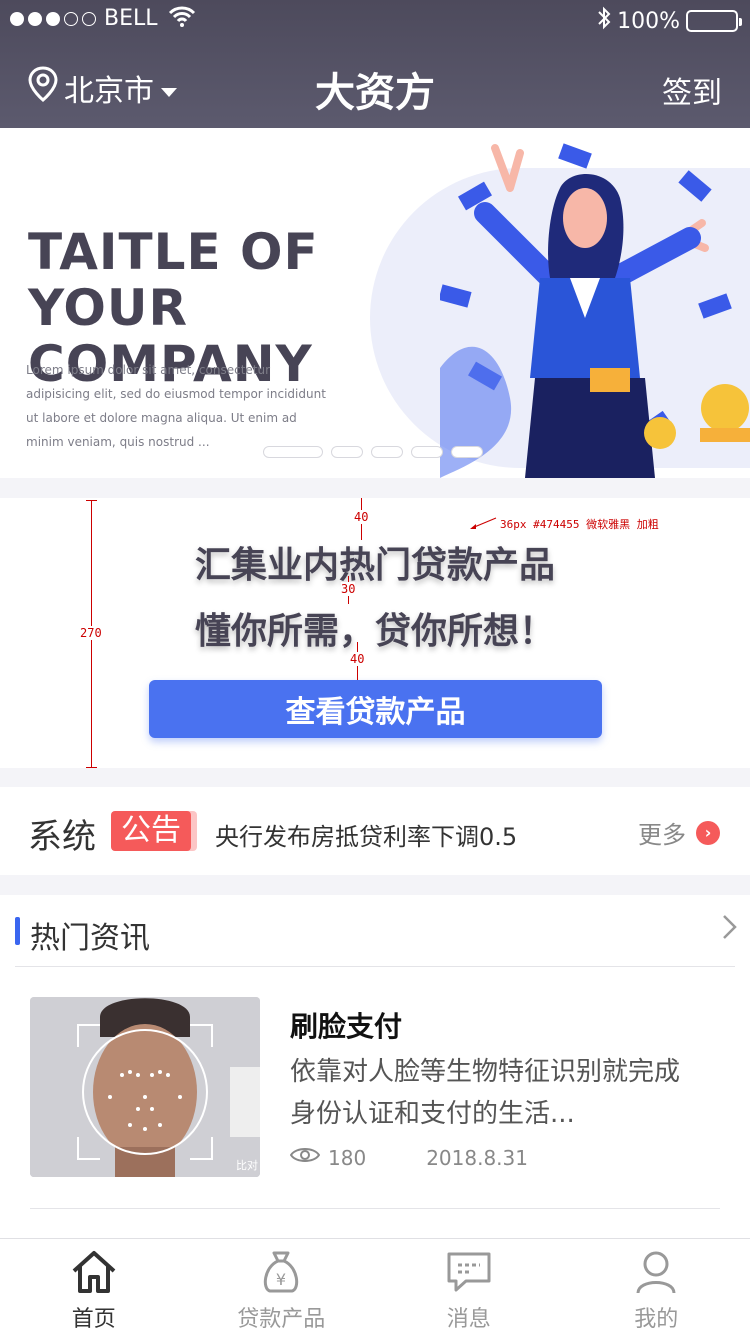  I want to click on face-scan-image, so click(145, 1087).